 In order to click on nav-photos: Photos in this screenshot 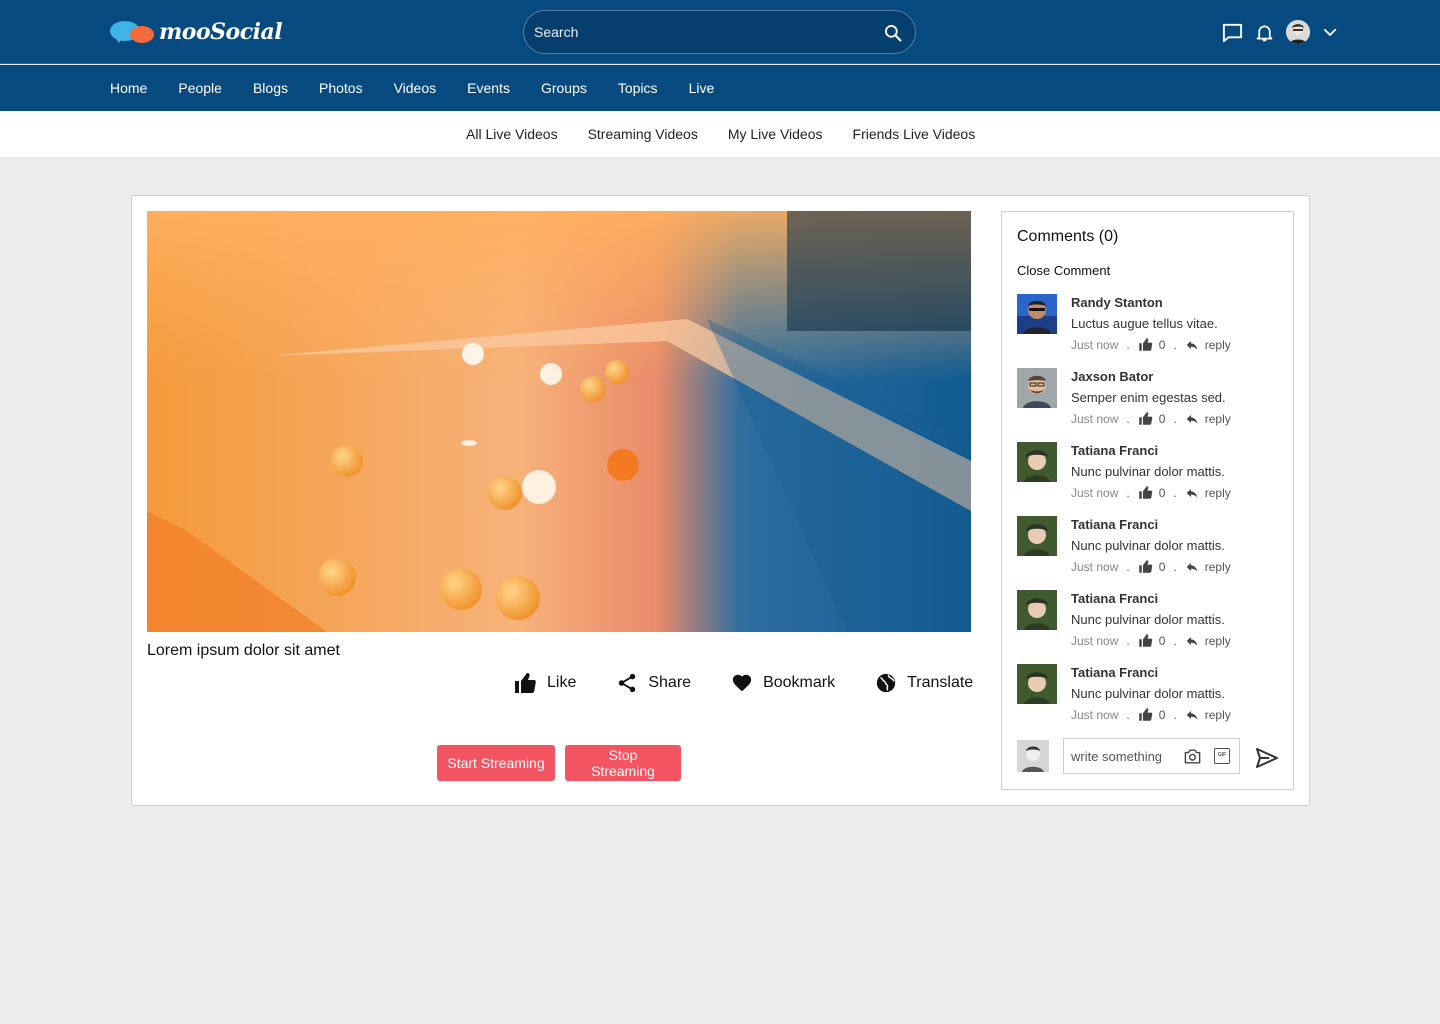, I will do `click(341, 88)`.